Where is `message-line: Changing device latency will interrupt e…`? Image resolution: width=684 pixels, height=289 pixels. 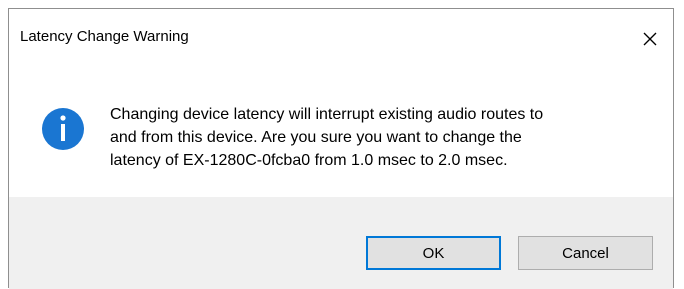
message-line: Changing device latency will interrupt e… is located at coordinates (327, 114).